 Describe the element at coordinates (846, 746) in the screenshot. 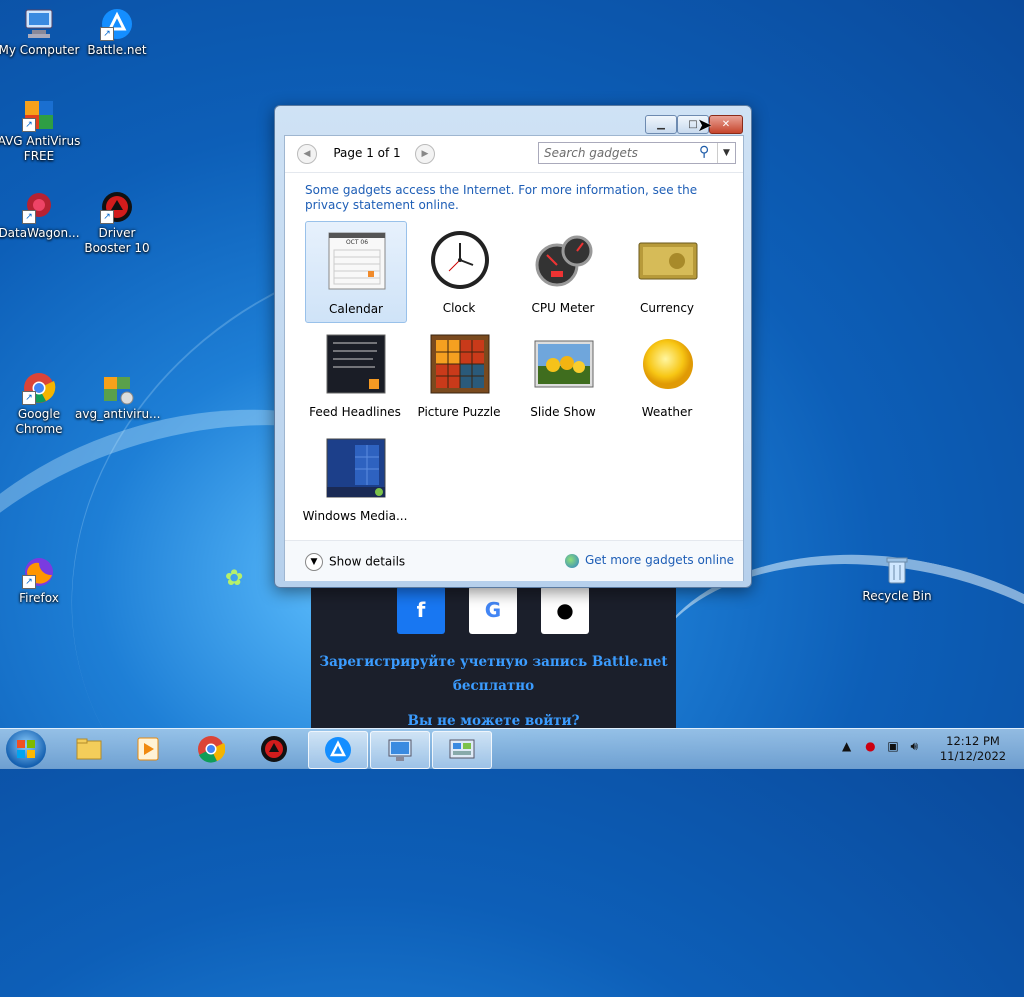

I see `show-hidden-icons: ▲` at that location.